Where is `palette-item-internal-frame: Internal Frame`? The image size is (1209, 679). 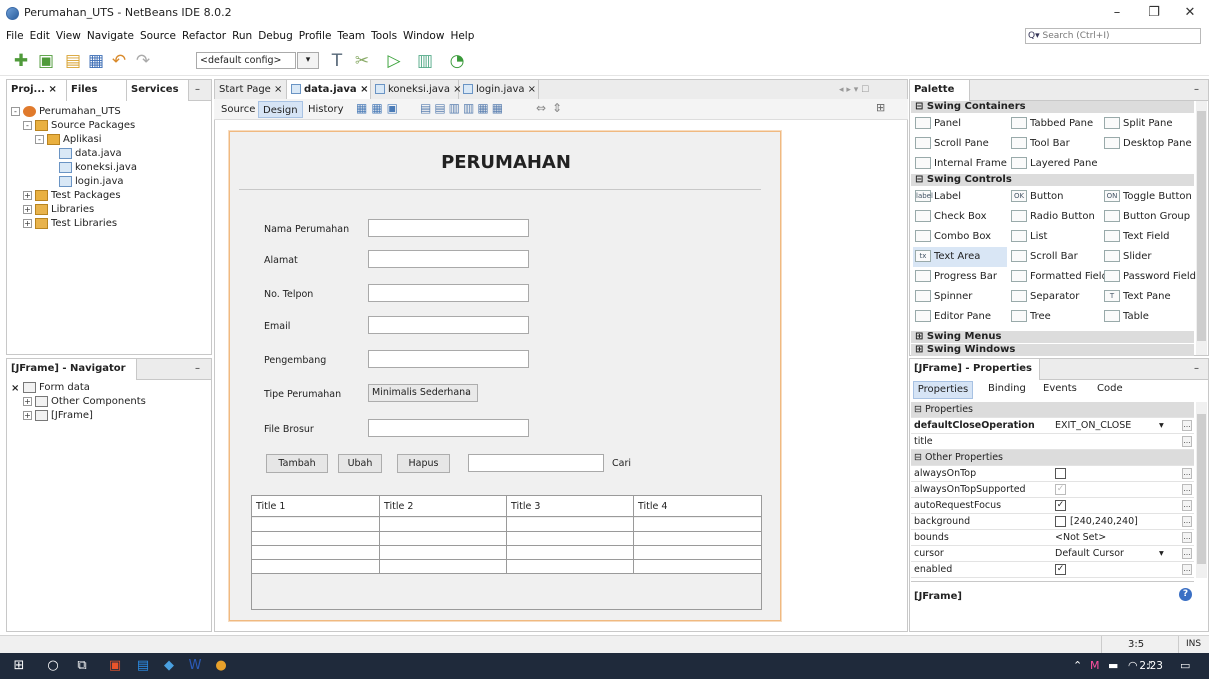
palette-item-internal-frame: Internal Frame is located at coordinates (960, 164).